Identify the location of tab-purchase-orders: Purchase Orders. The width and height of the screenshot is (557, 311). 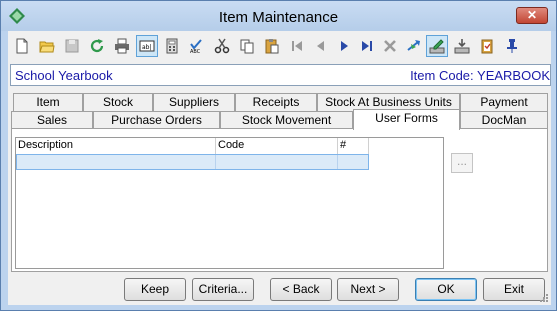
(156, 120).